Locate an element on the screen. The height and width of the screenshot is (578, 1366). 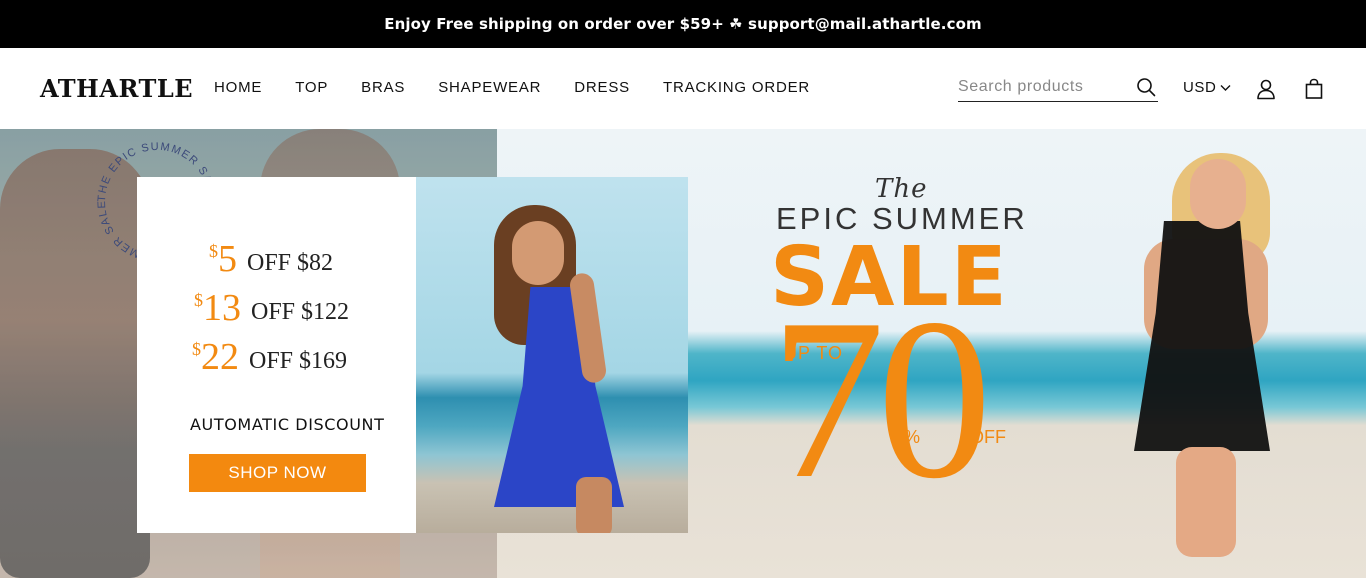
search-input is located at coordinates (1043, 87).